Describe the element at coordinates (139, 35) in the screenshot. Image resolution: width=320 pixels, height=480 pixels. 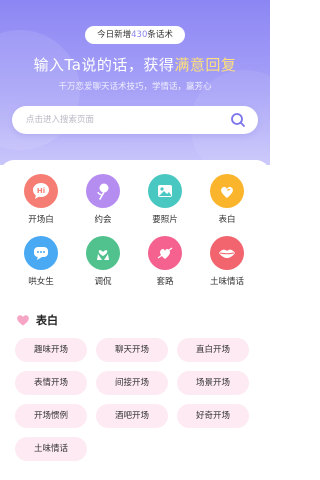
I see `badge-count: 430` at that location.